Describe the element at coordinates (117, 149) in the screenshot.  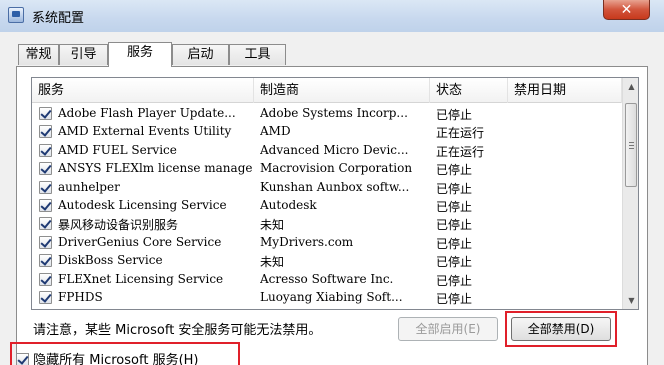
I see `service-name: AMD FUEL Service` at that location.